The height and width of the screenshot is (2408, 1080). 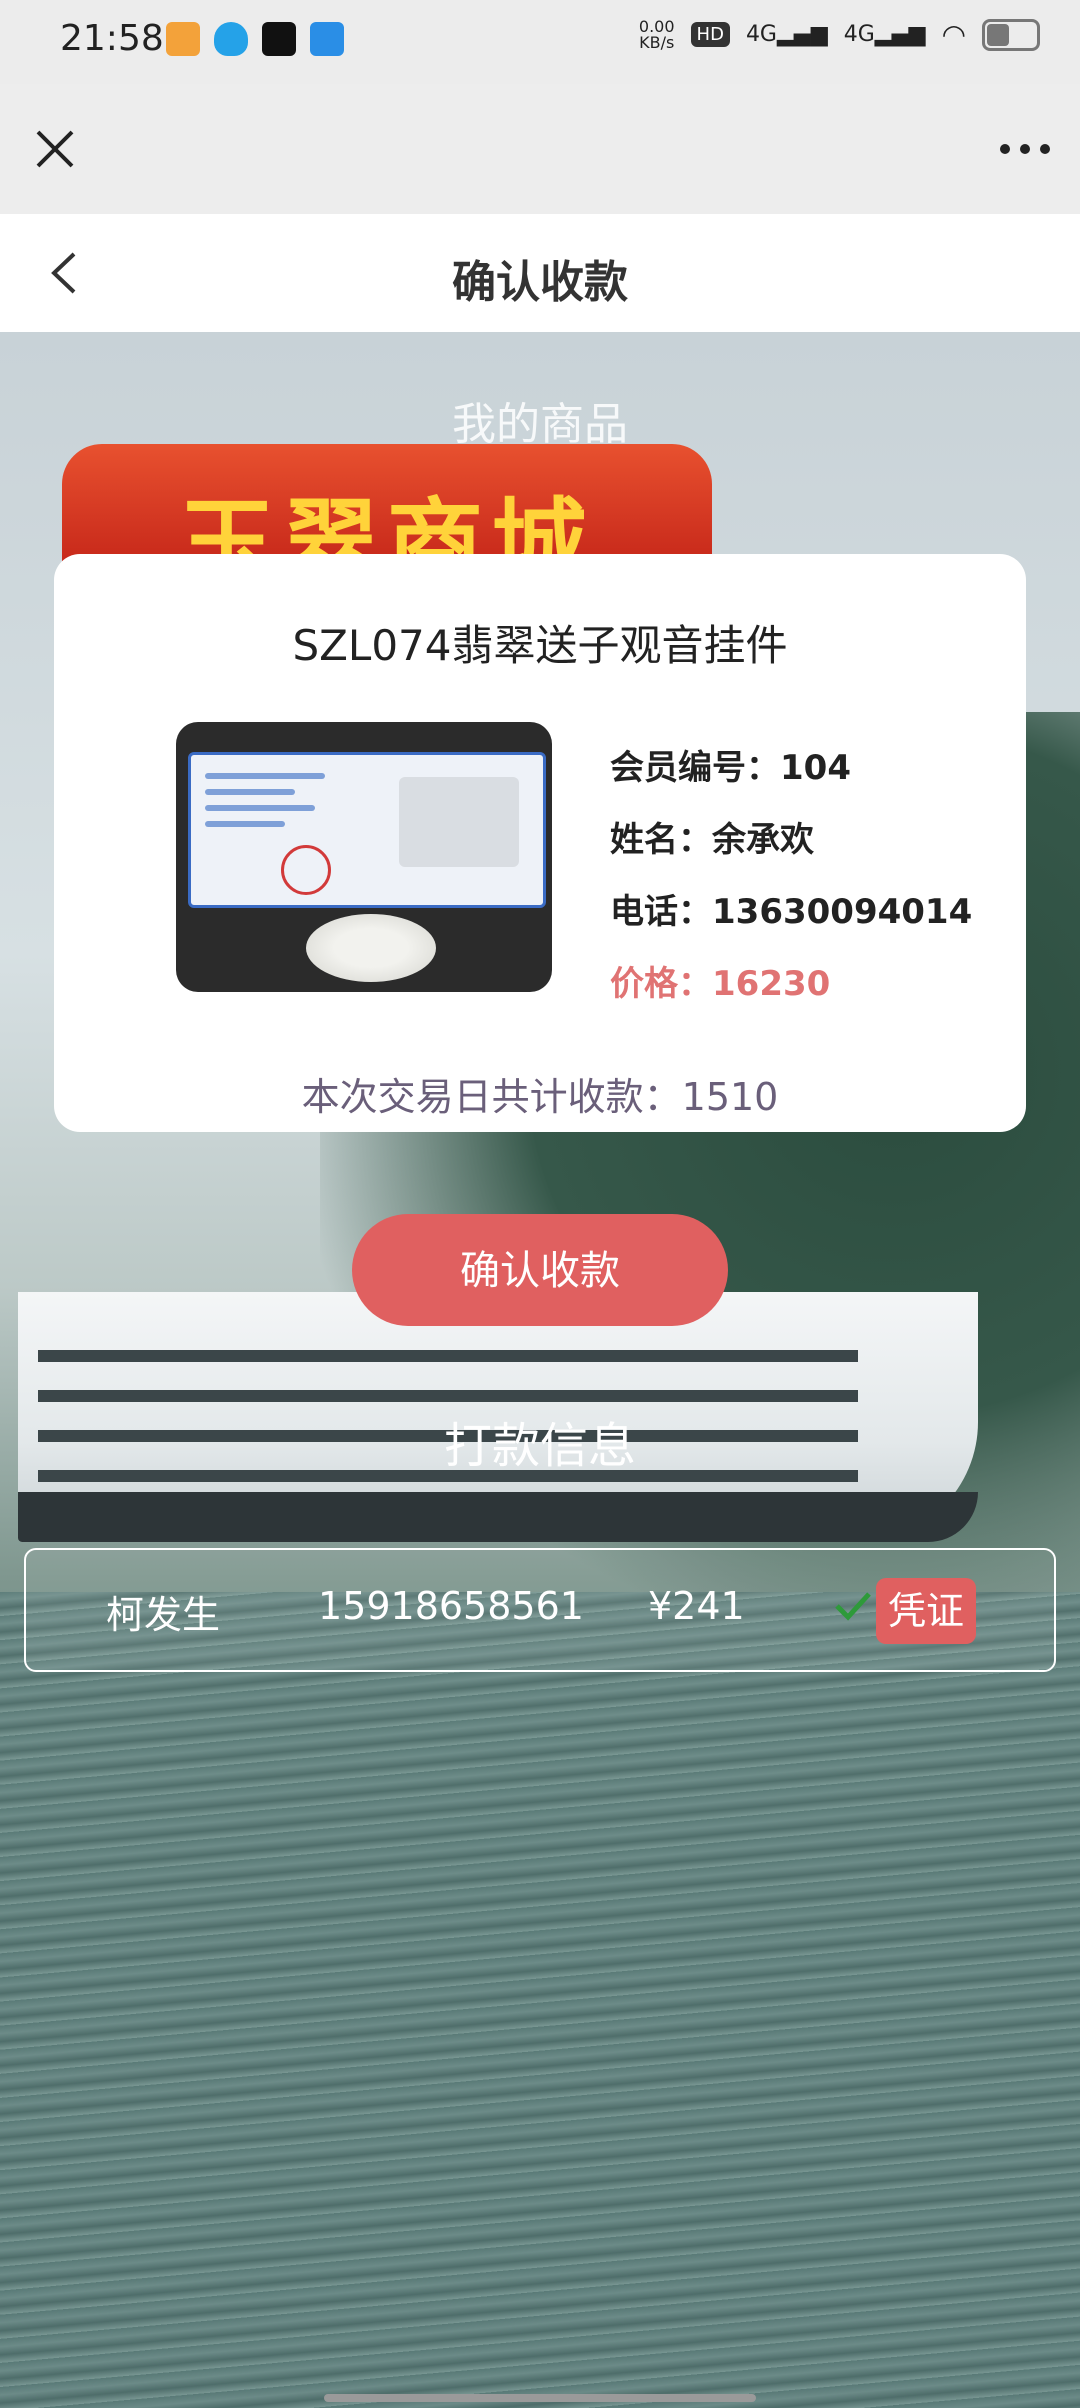 I want to click on status-time: 21:58, so click(x=112, y=38).